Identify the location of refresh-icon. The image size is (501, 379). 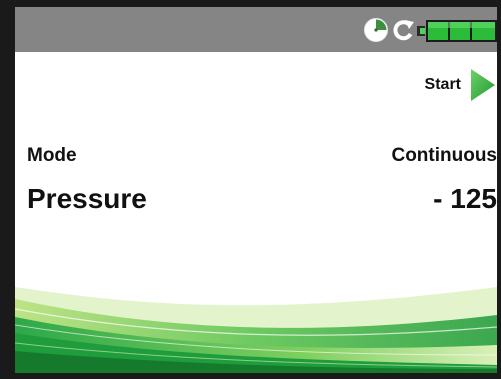
(403, 30).